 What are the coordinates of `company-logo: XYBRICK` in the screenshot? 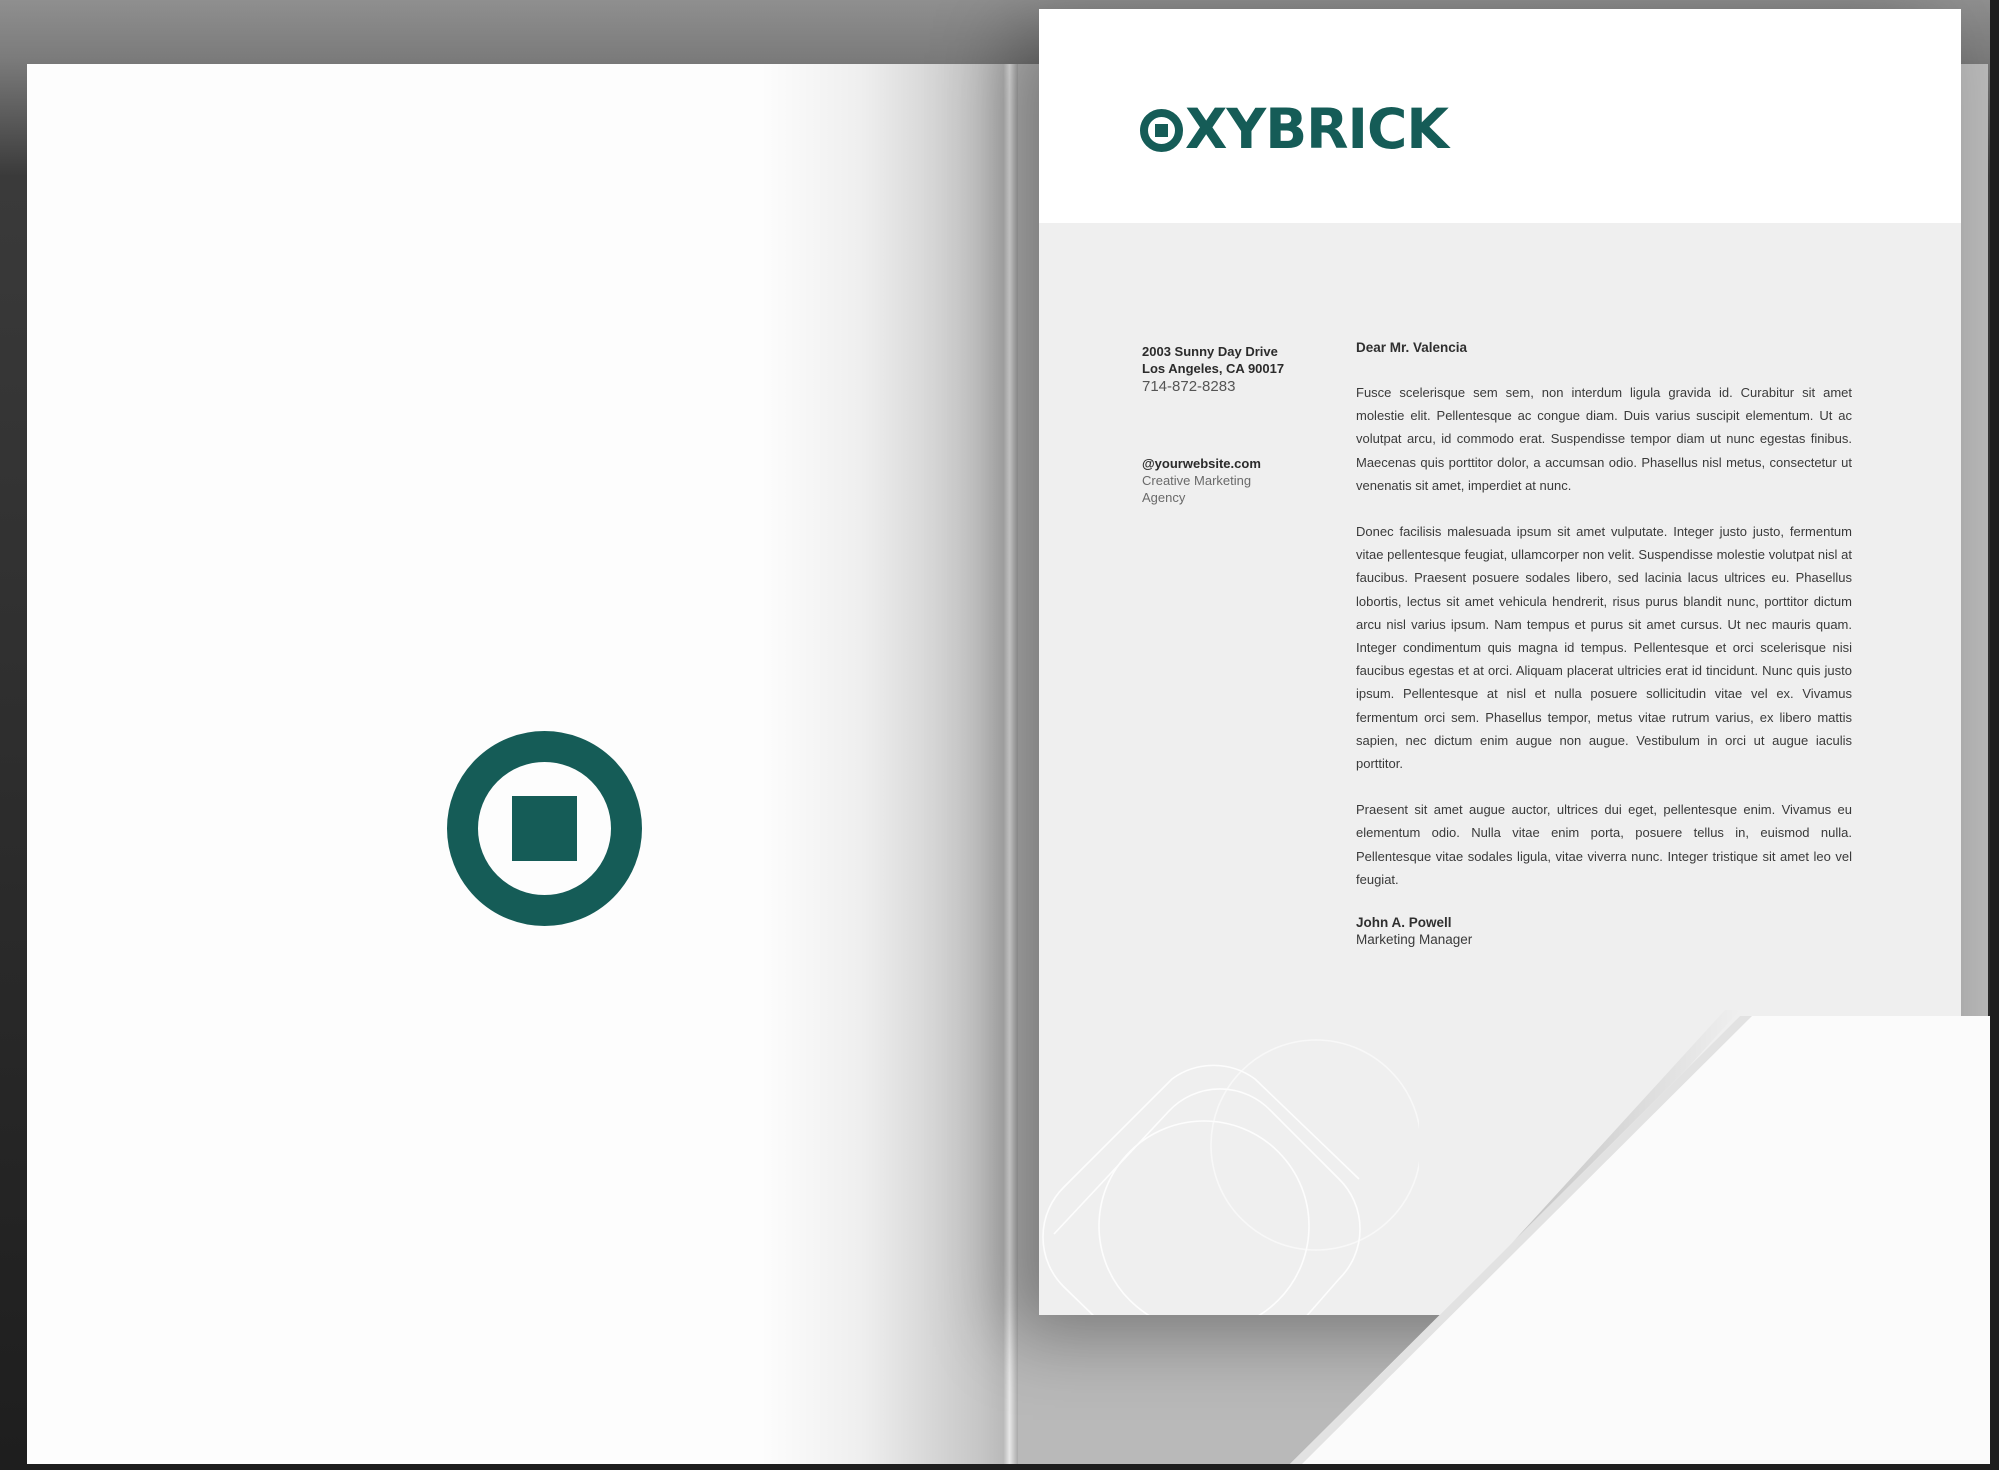 It's located at (1294, 129).